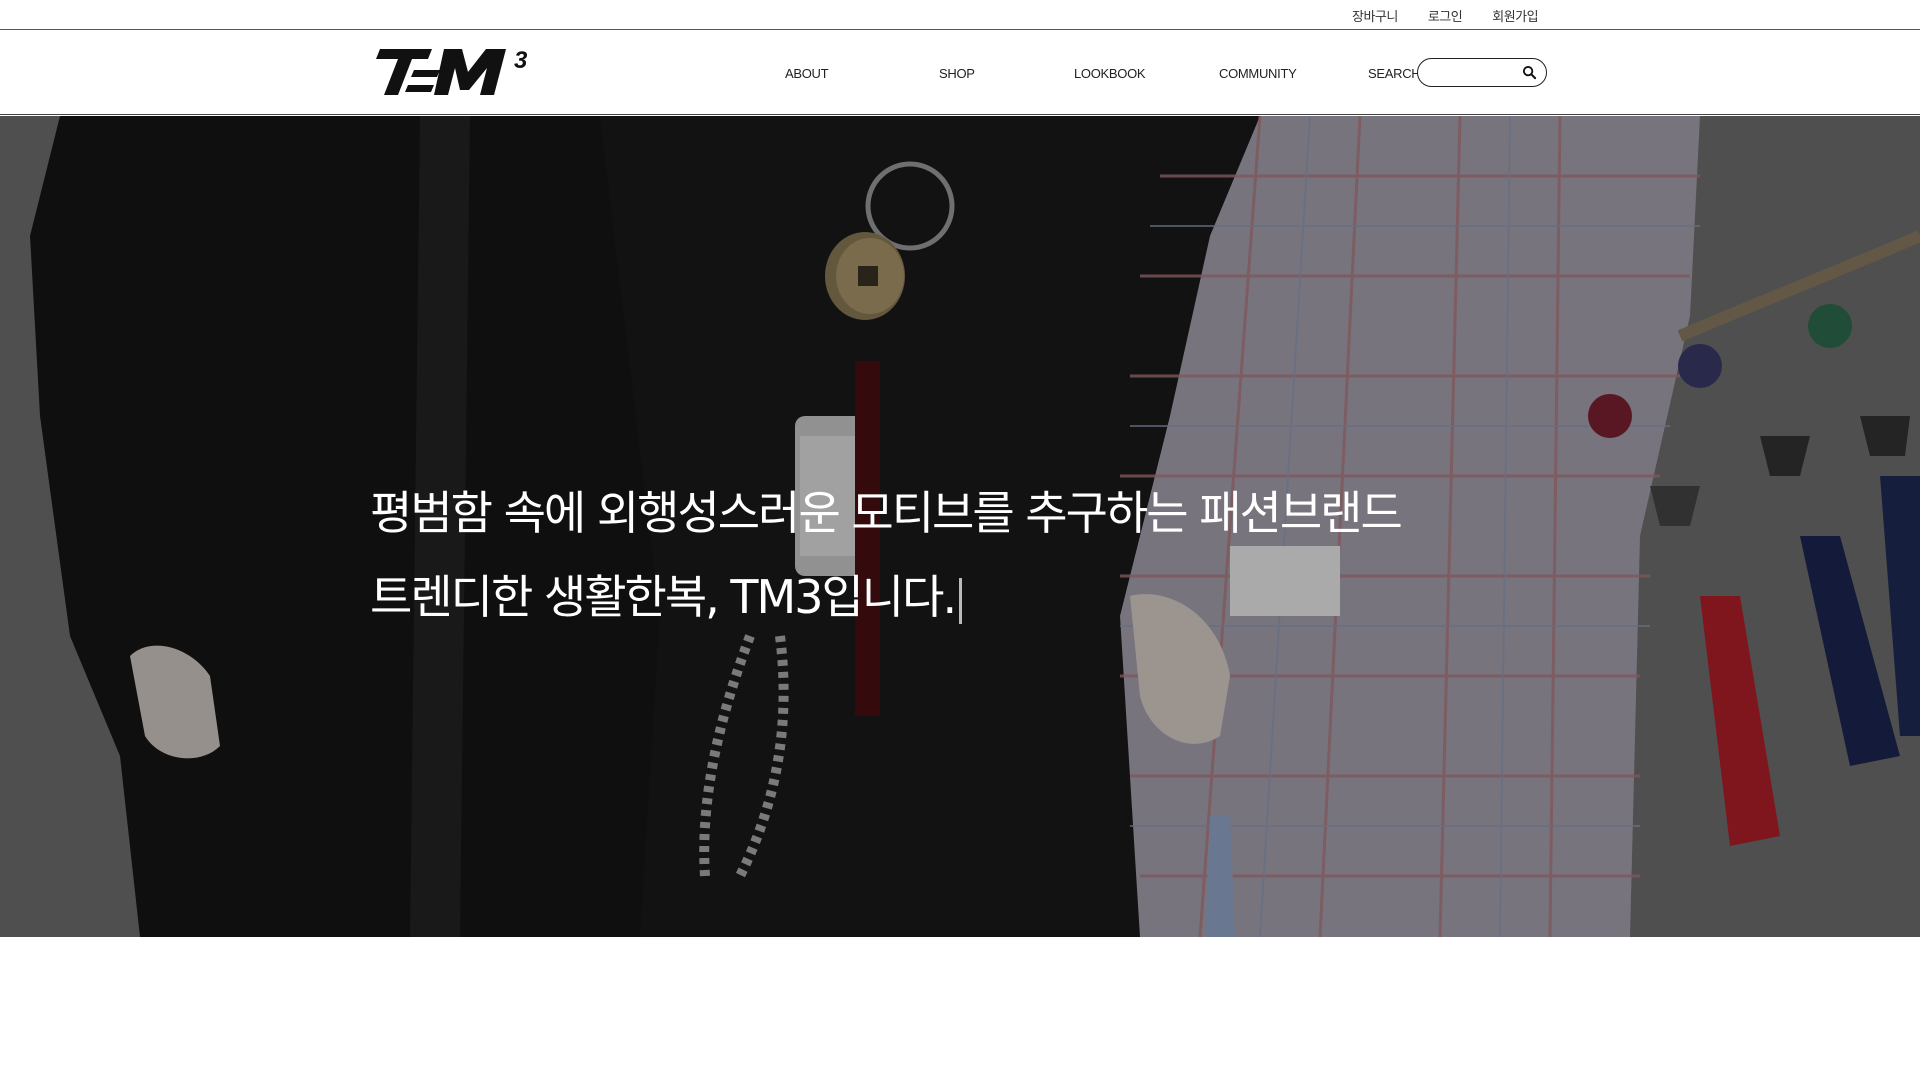  I want to click on hero-line-1: 평범함 속에 외행성스러운 모티브를 추구하는 패션브랜드, so click(886, 513).